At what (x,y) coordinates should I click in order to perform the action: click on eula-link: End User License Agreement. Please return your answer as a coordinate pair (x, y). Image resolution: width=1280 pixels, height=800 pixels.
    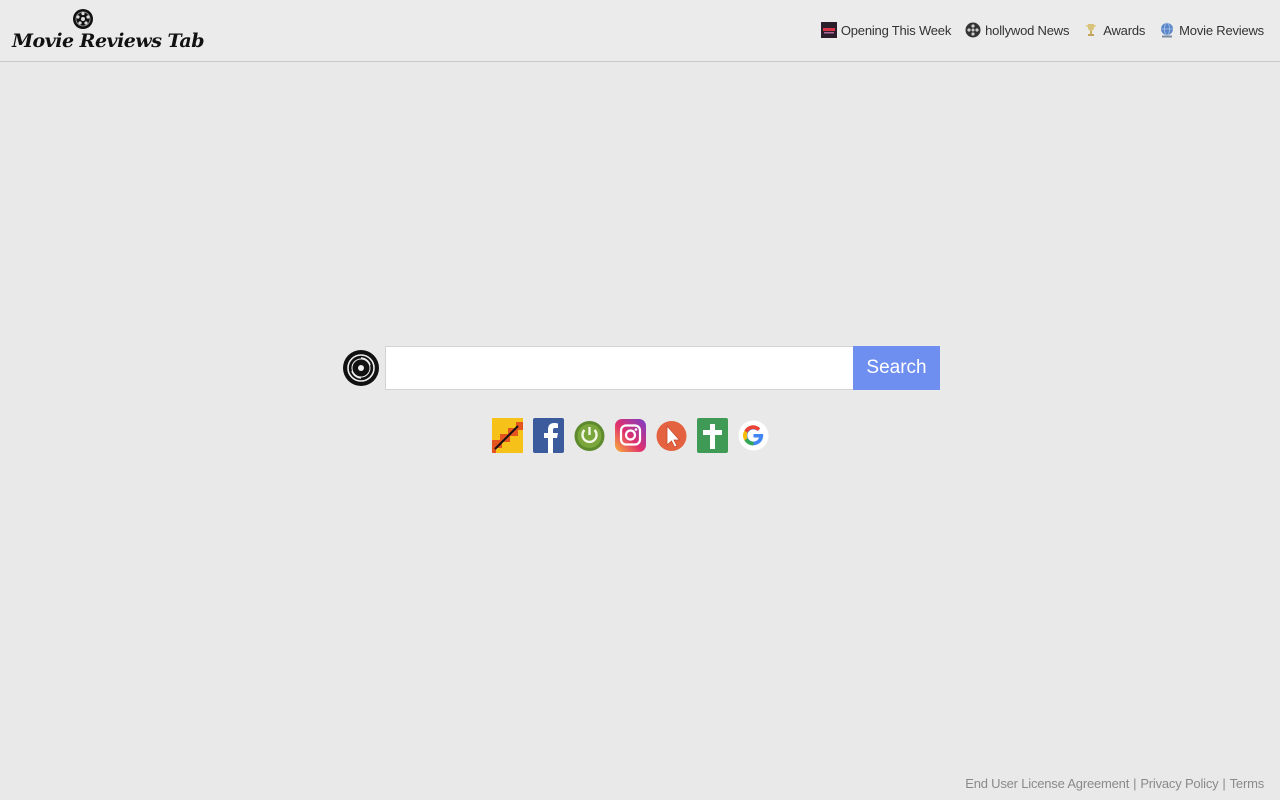
    Looking at the image, I should click on (1047, 783).